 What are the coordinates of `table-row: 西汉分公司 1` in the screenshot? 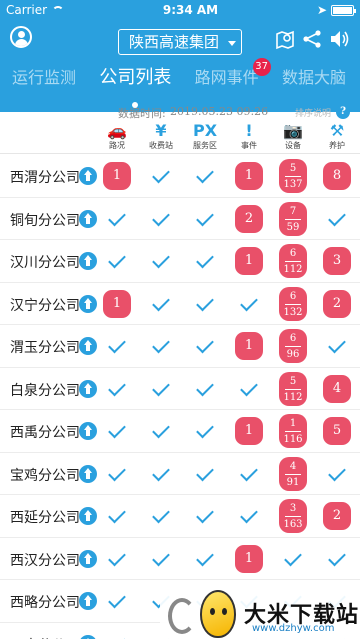 It's located at (180, 559).